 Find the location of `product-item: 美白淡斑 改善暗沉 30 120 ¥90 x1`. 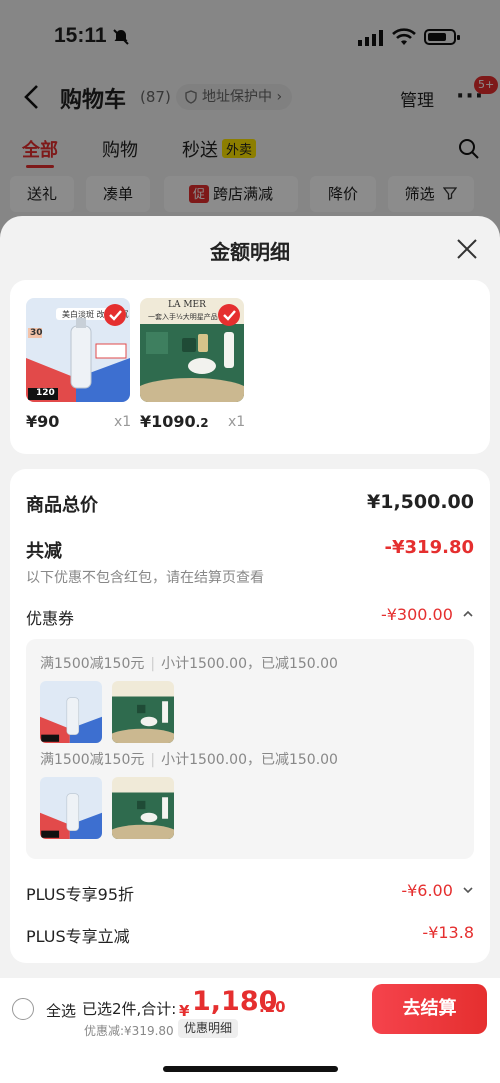

product-item: 美白淡斑 改善暗沉 30 120 ¥90 x1 is located at coordinates (80, 364).